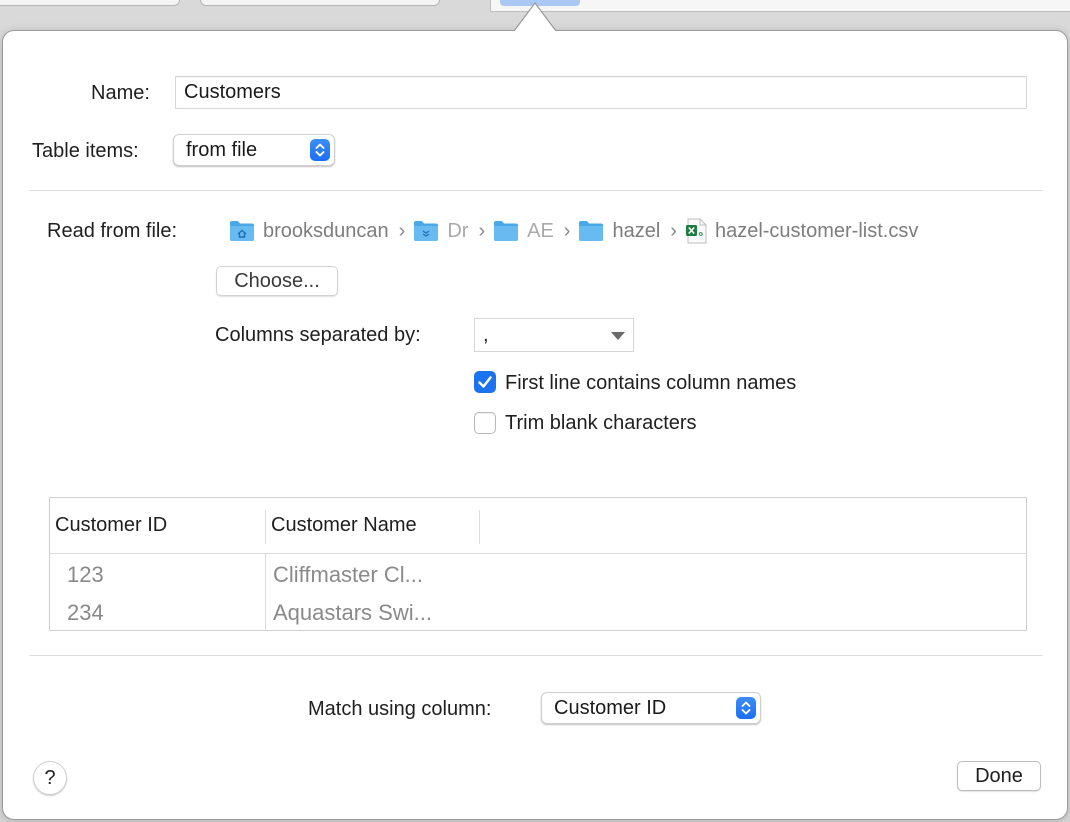 This screenshot has width=1070, height=822. What do you see at coordinates (610, 708) in the screenshot?
I see `match-column-value: Customer ID` at bounding box center [610, 708].